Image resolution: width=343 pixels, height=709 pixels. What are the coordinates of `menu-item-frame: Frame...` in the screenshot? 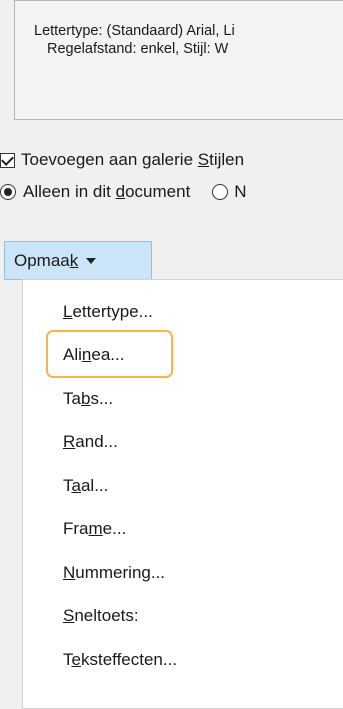 It's located at (94, 529).